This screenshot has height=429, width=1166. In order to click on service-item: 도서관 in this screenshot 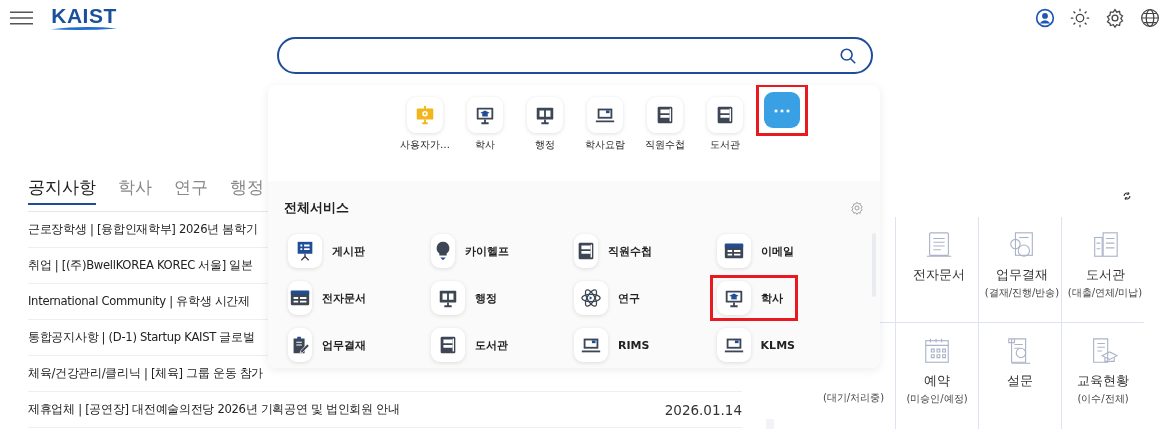, I will do `click(468, 345)`.